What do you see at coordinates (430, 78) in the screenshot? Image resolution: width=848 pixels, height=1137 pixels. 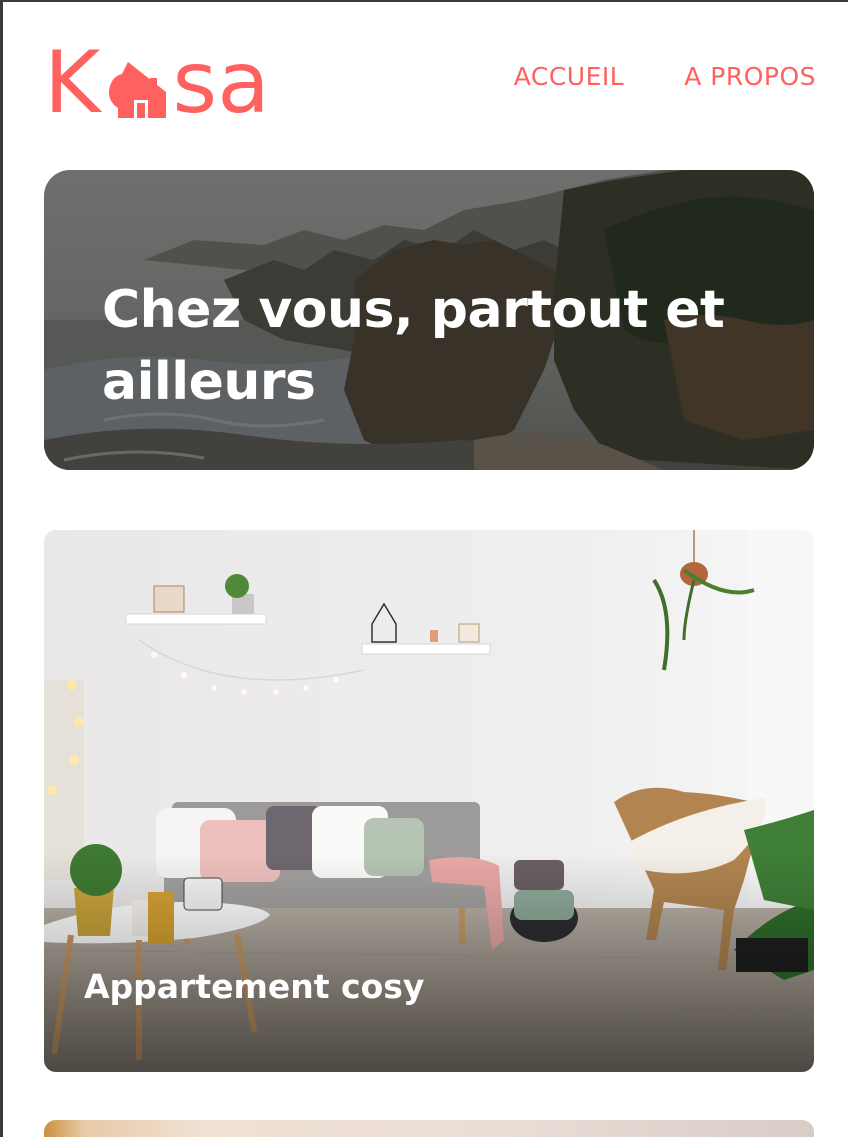 I see `site-header: K sa ACCUEIL A PROPOS` at bounding box center [430, 78].